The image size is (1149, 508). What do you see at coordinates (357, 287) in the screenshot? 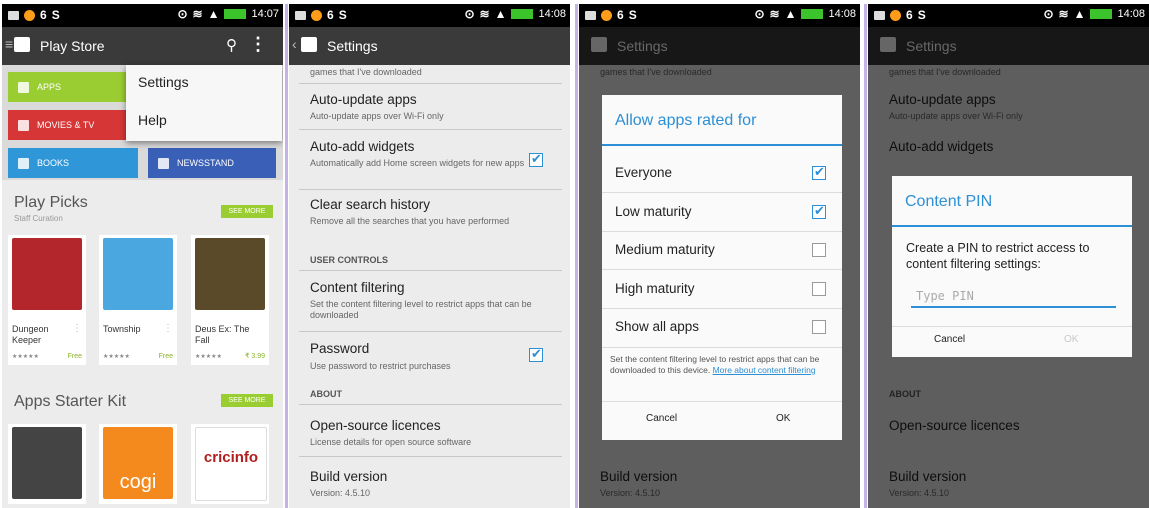
I see `setting-content-filtering: Content filtering` at bounding box center [357, 287].